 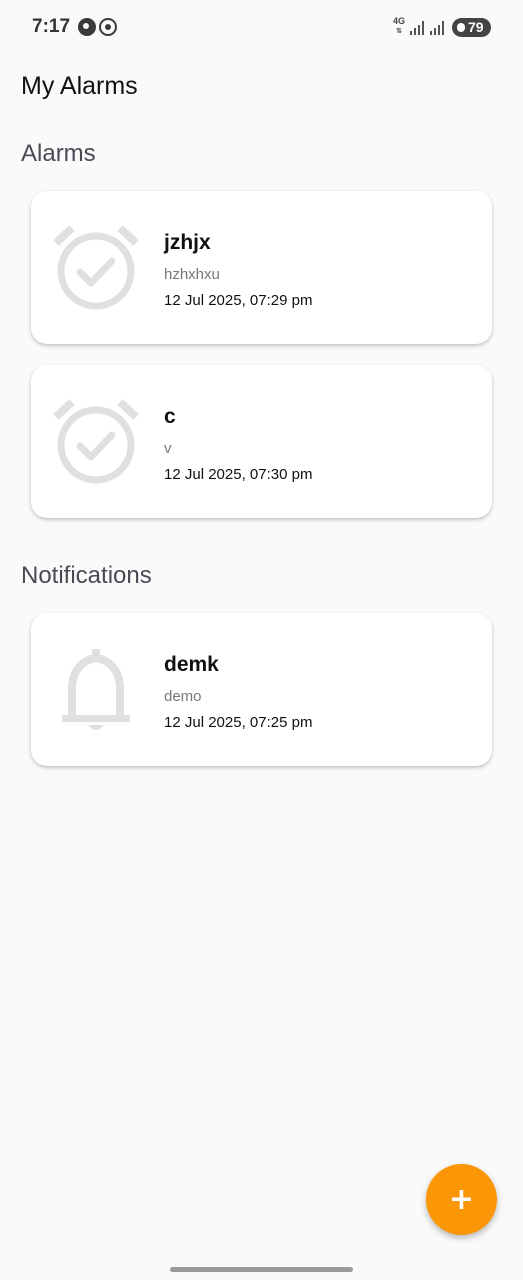 What do you see at coordinates (183, 696) in the screenshot?
I see `notification-description: demo` at bounding box center [183, 696].